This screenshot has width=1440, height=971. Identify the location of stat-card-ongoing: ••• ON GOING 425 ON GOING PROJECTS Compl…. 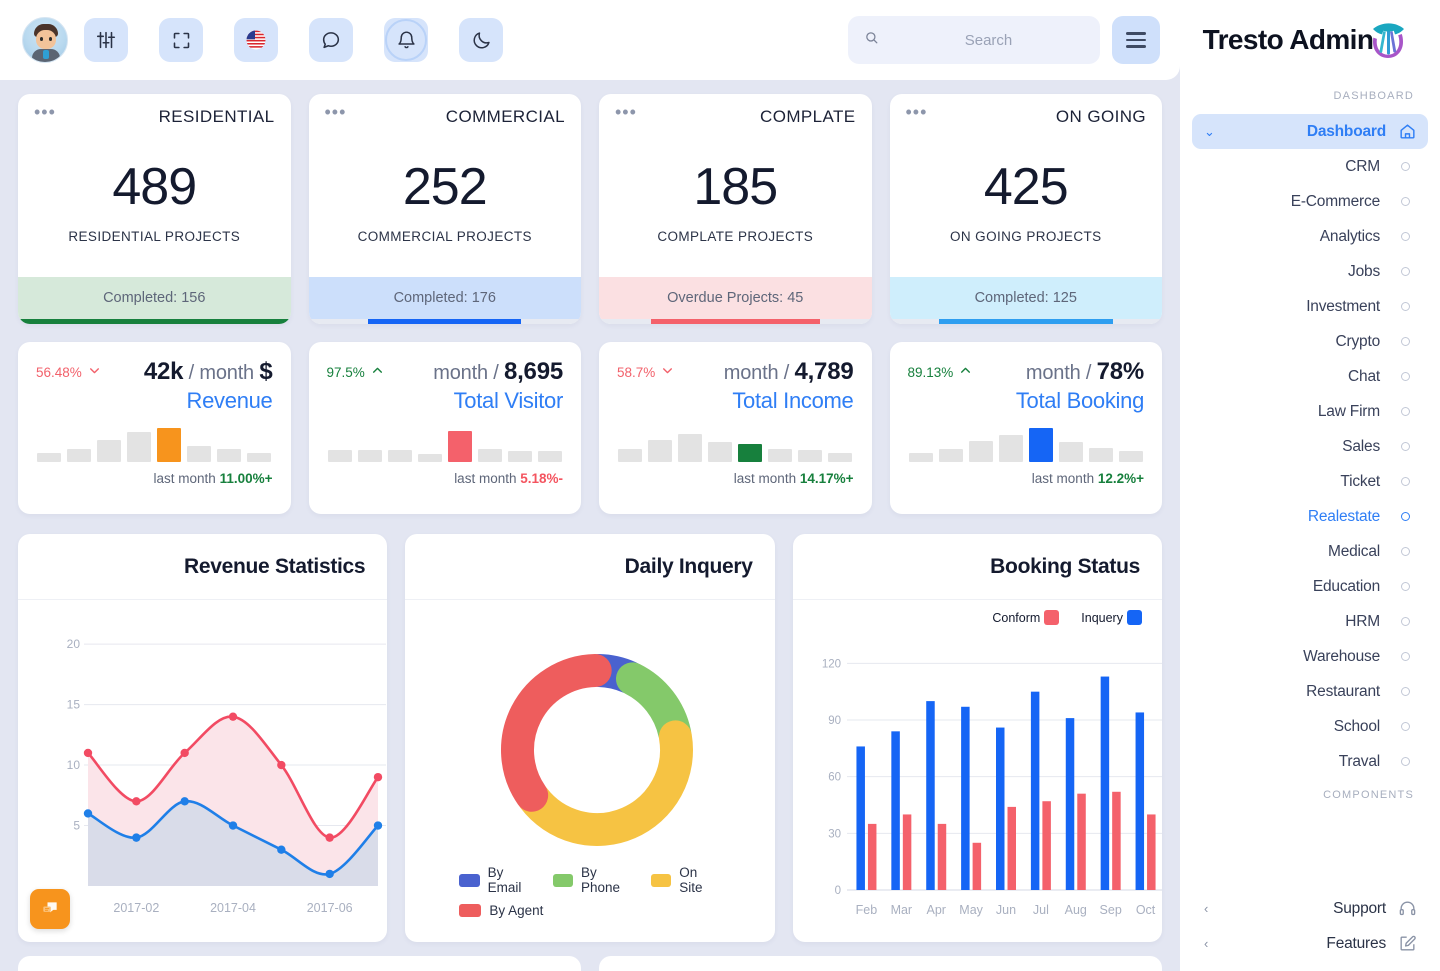
(1025, 209).